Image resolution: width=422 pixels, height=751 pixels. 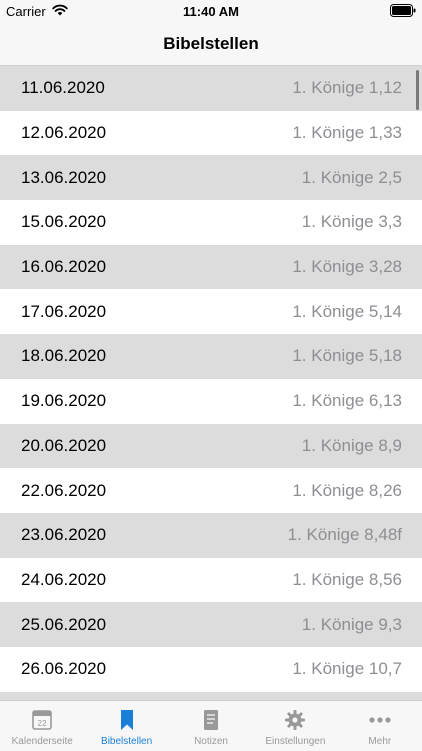 I want to click on list-item: 26.06.2020 1. Könige 10,7, so click(x=211, y=669).